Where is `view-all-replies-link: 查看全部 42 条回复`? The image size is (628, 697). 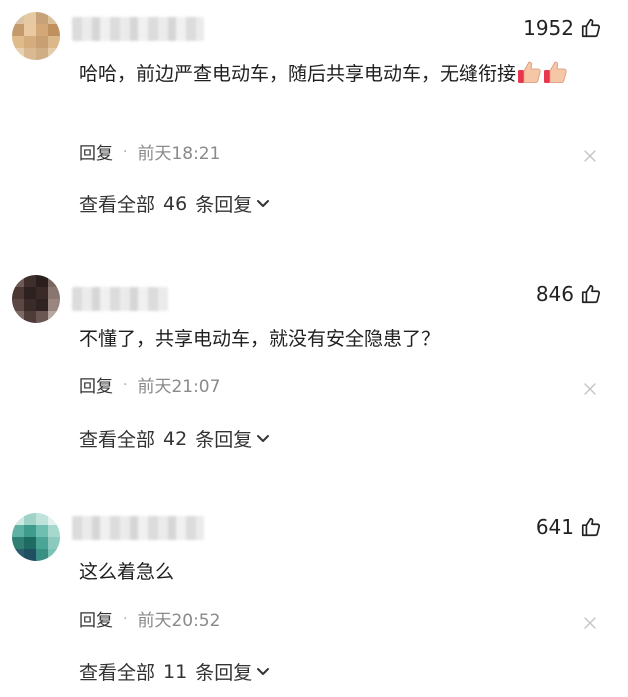
view-all-replies-link: 查看全部 42 条回复 is located at coordinates (174, 438).